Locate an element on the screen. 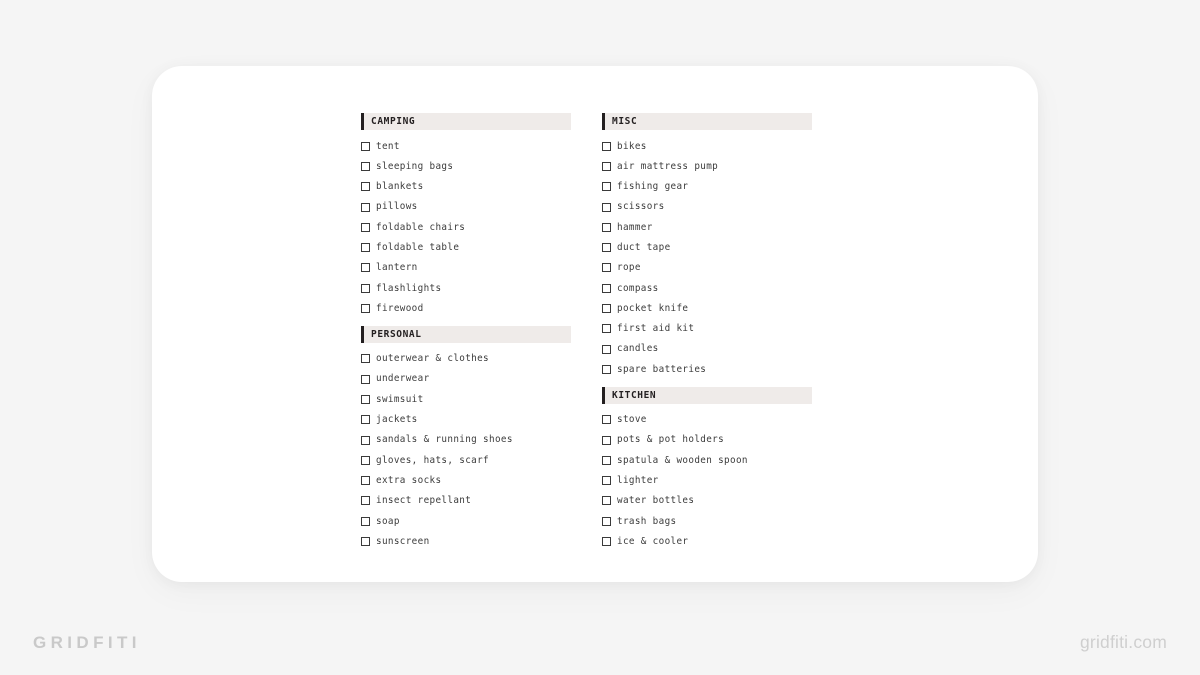  check-row: jackets is located at coordinates (466, 420).